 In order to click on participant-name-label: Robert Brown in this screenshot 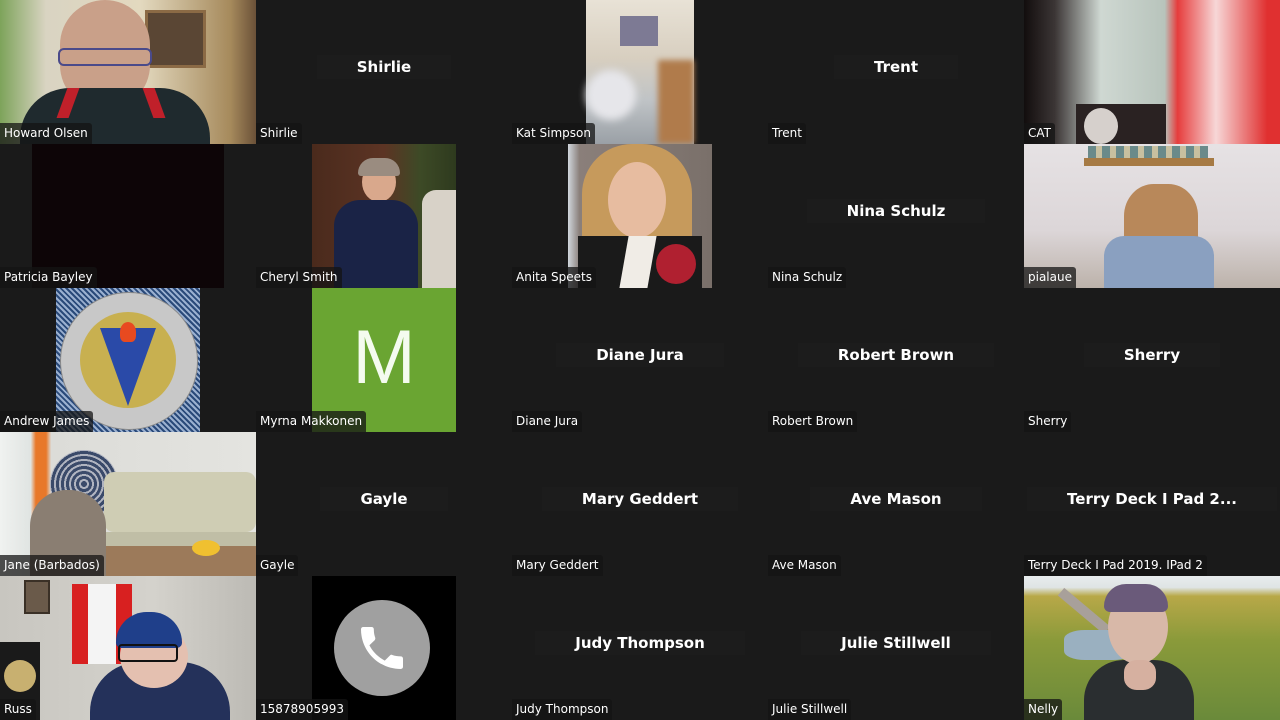, I will do `click(813, 421)`.